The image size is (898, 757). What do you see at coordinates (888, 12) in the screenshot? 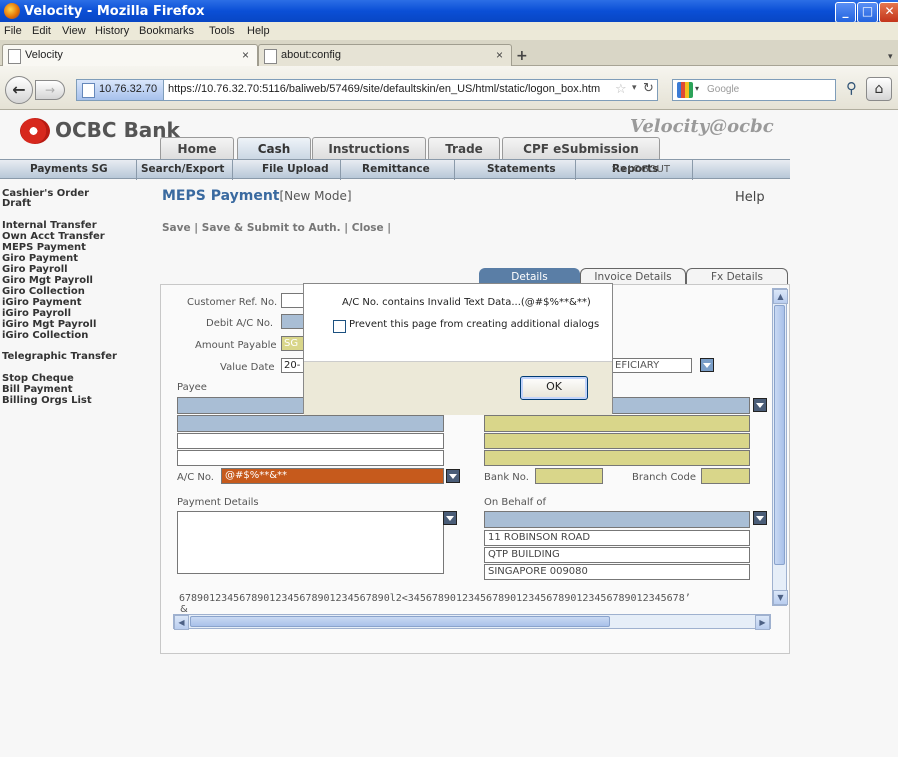
I see `close-window-button: ✕` at bounding box center [888, 12].